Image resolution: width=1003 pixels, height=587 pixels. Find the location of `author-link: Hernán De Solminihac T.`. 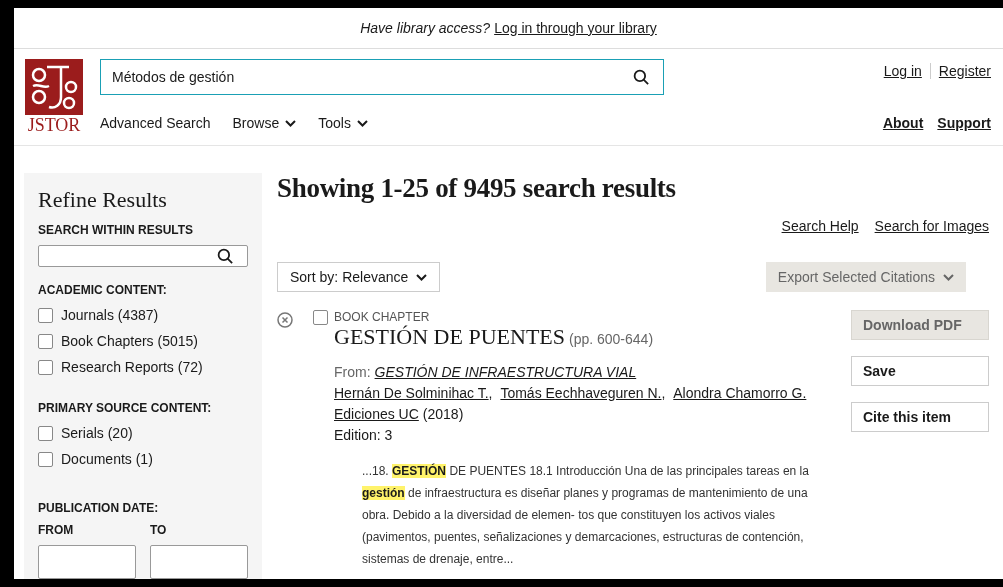

author-link: Hernán De Solminihac T. is located at coordinates (411, 393).